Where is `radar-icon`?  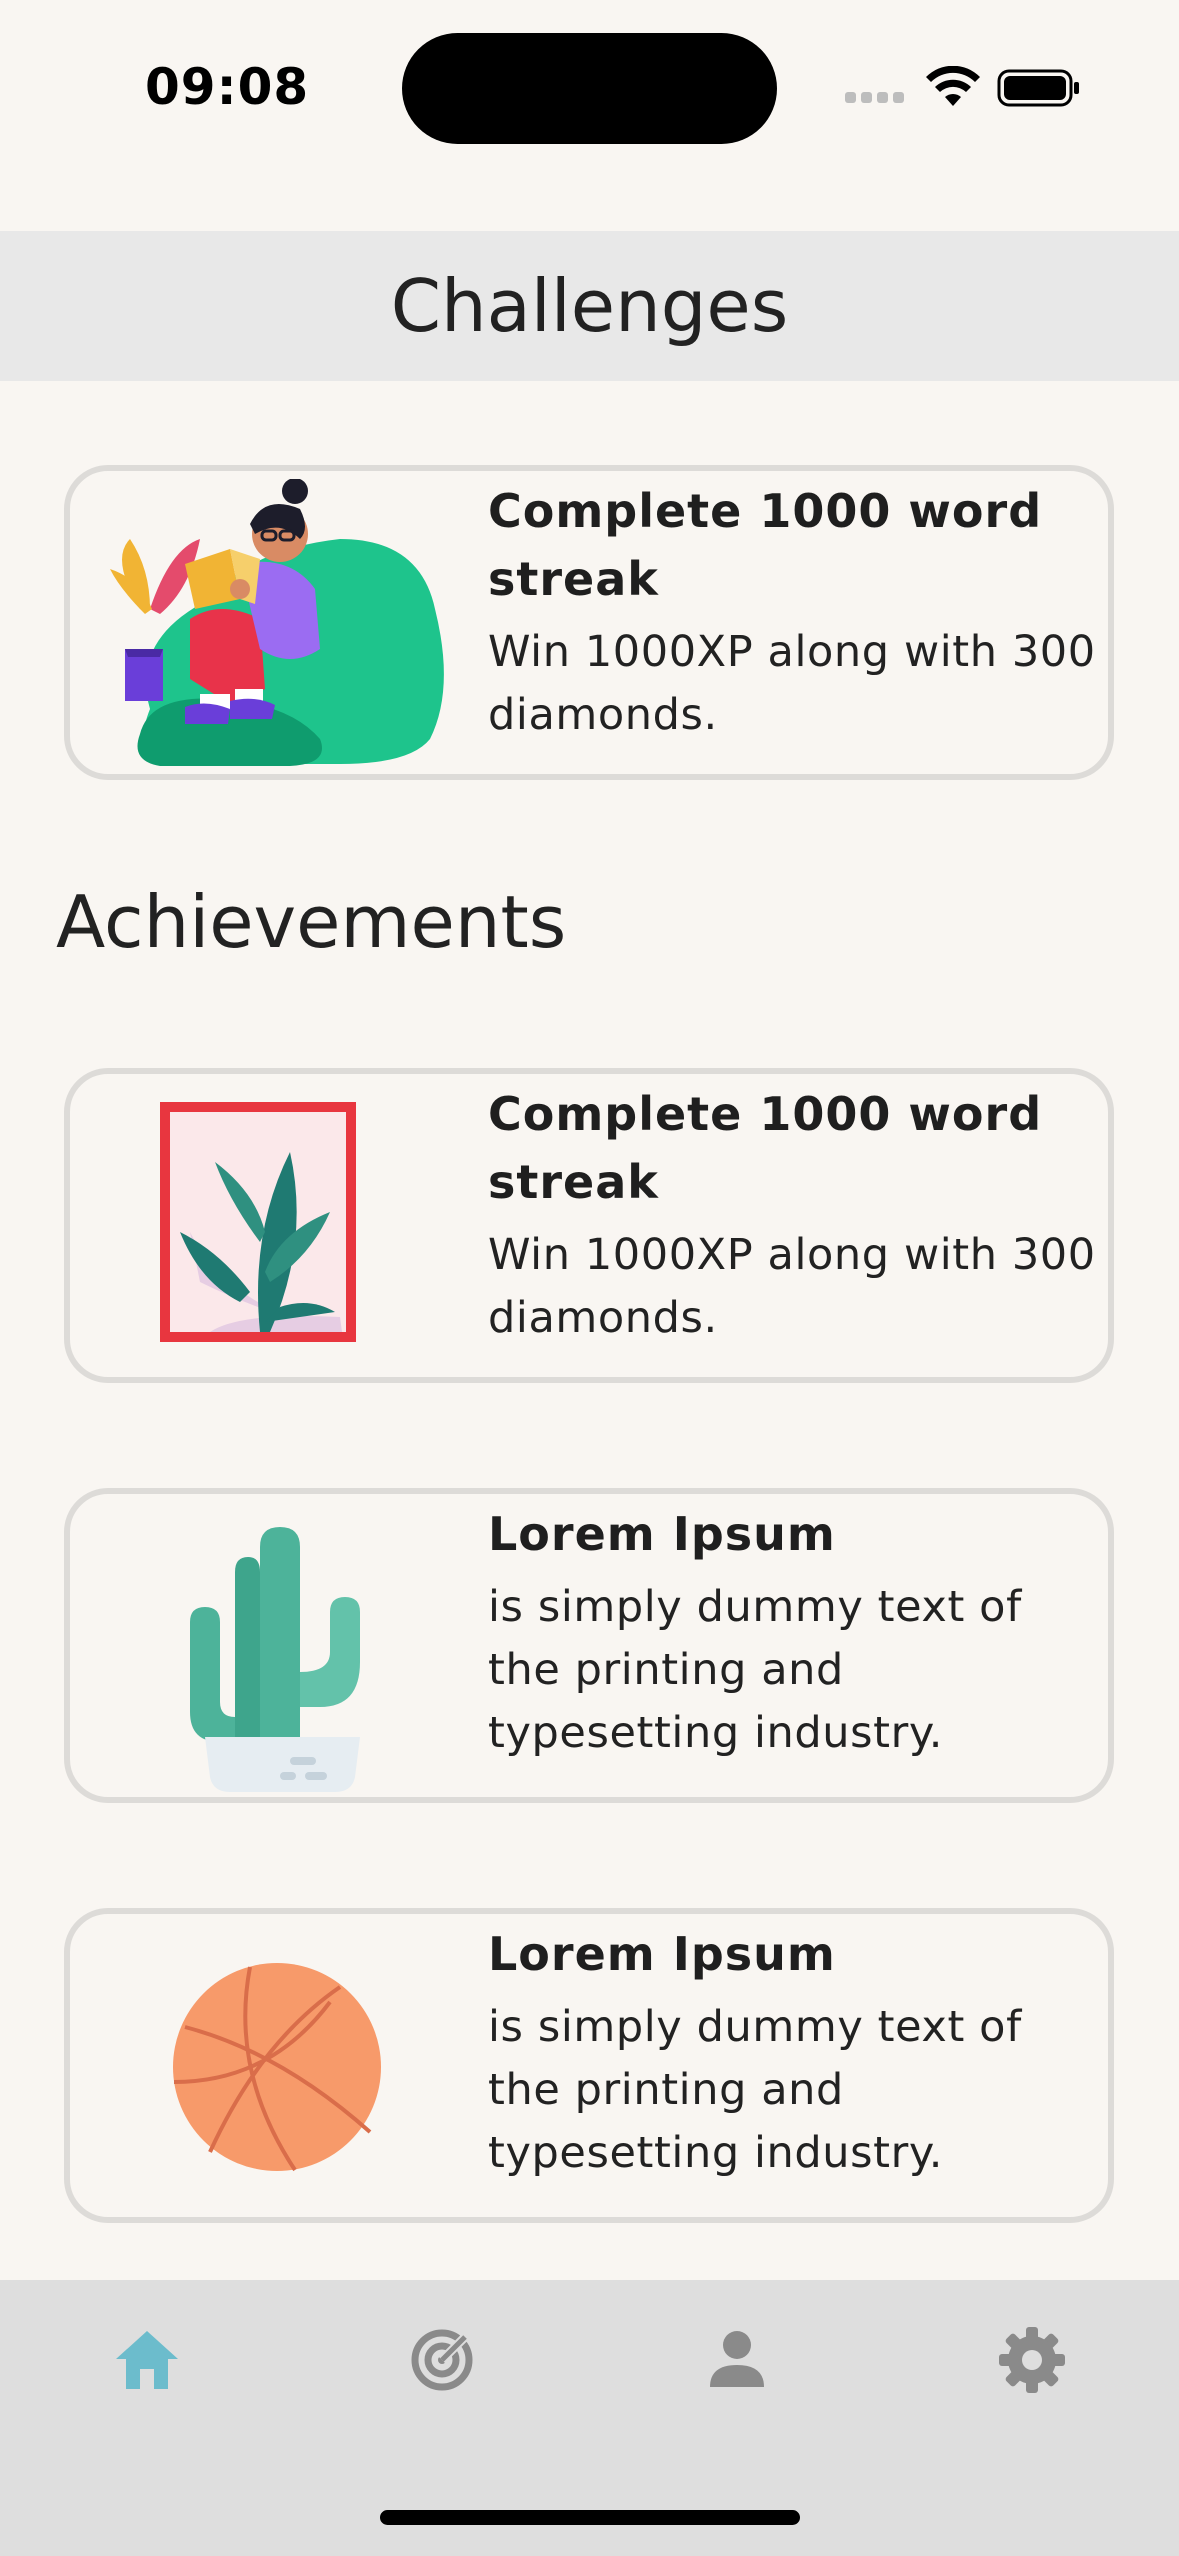
radar-icon is located at coordinates (442, 2360).